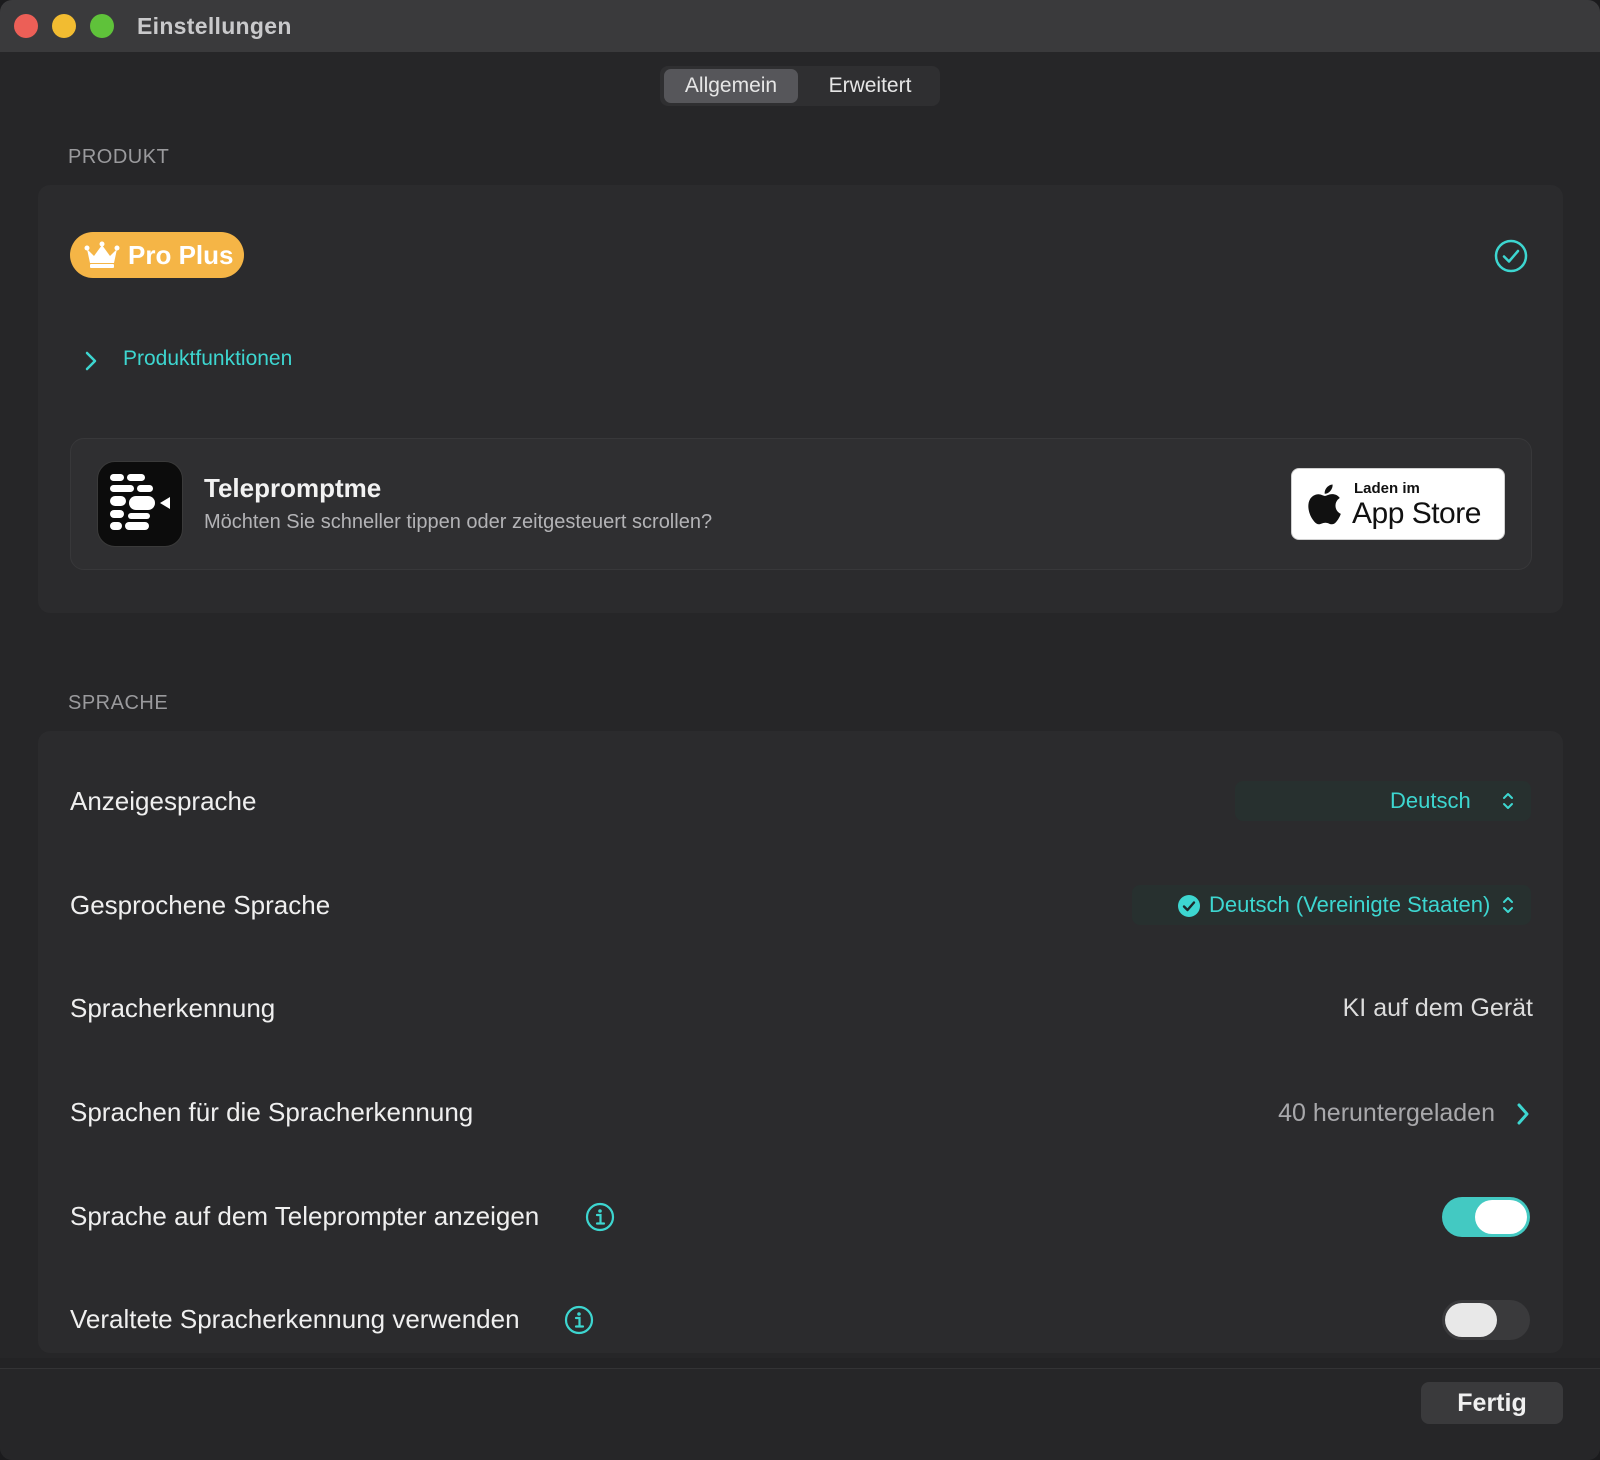 The width and height of the screenshot is (1600, 1460). What do you see at coordinates (1387, 488) in the screenshot?
I see `app-store-small-label: Laden im` at bounding box center [1387, 488].